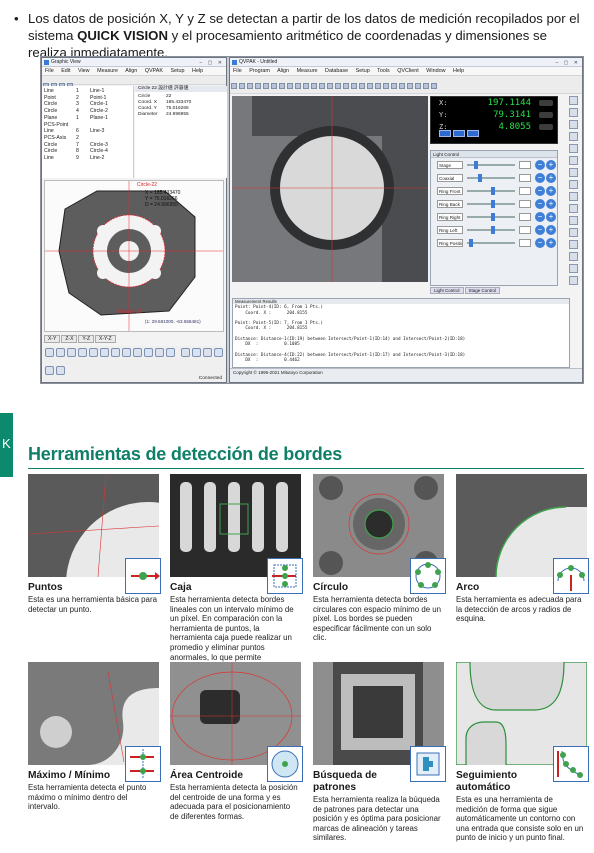  I want to click on menu-database: Database, so click(336, 71).